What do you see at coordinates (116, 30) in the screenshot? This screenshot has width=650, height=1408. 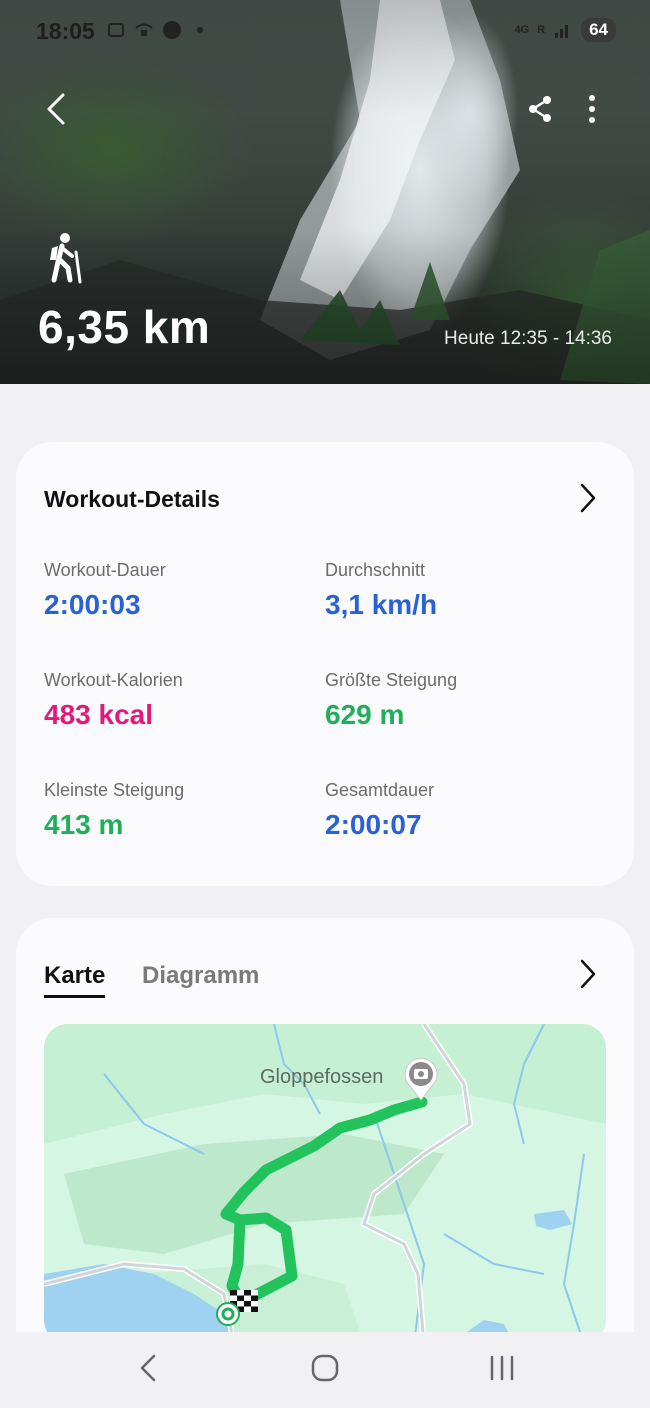 I see `screenshot-icon` at bounding box center [116, 30].